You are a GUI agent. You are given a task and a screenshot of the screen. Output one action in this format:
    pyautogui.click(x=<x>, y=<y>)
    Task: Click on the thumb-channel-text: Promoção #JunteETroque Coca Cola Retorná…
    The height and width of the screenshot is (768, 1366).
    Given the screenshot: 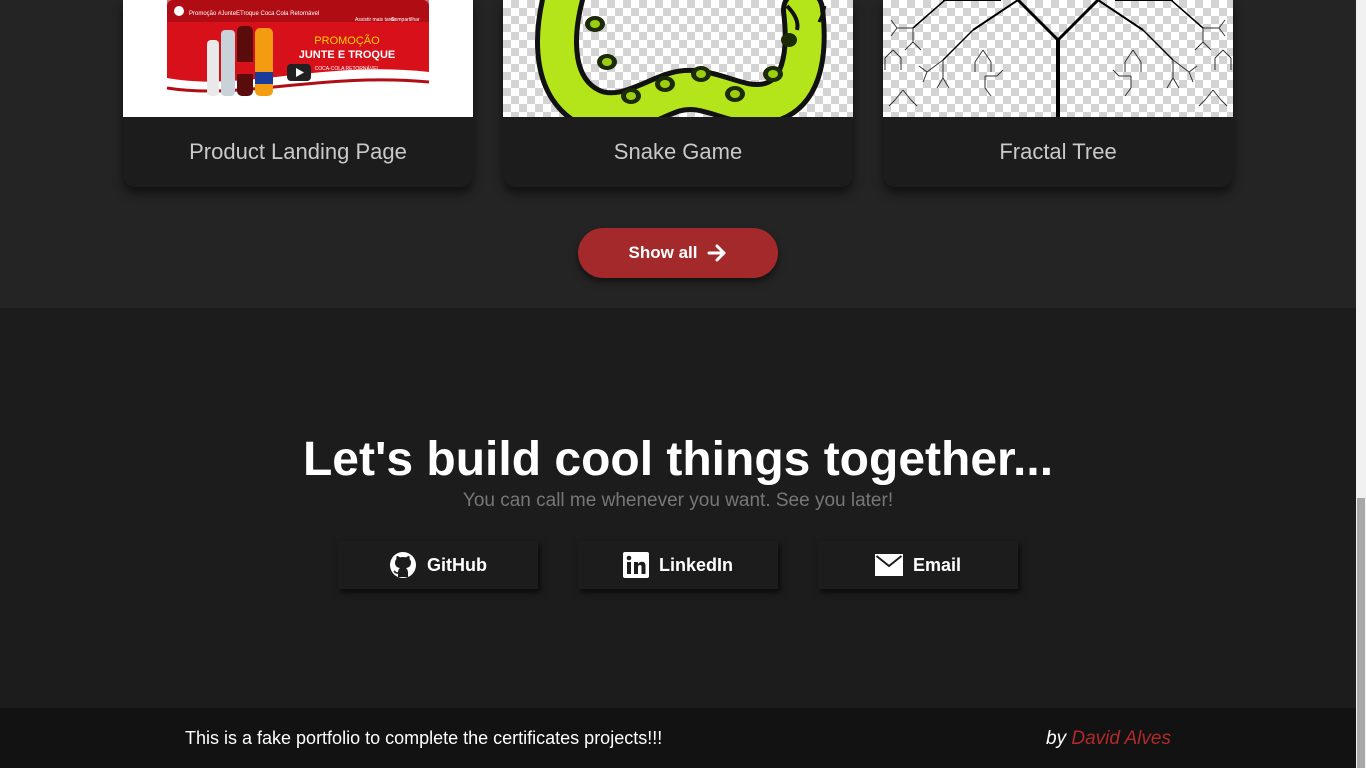 What is the action you would take?
    pyautogui.click(x=254, y=14)
    